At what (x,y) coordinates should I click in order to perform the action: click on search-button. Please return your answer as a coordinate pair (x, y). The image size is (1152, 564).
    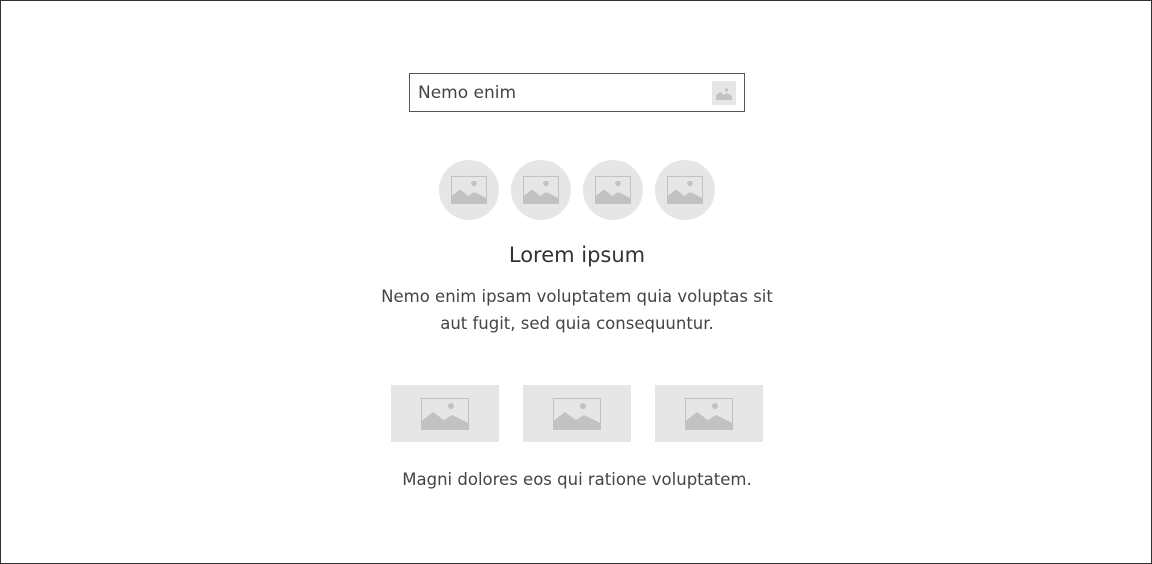
    Looking at the image, I should click on (724, 93).